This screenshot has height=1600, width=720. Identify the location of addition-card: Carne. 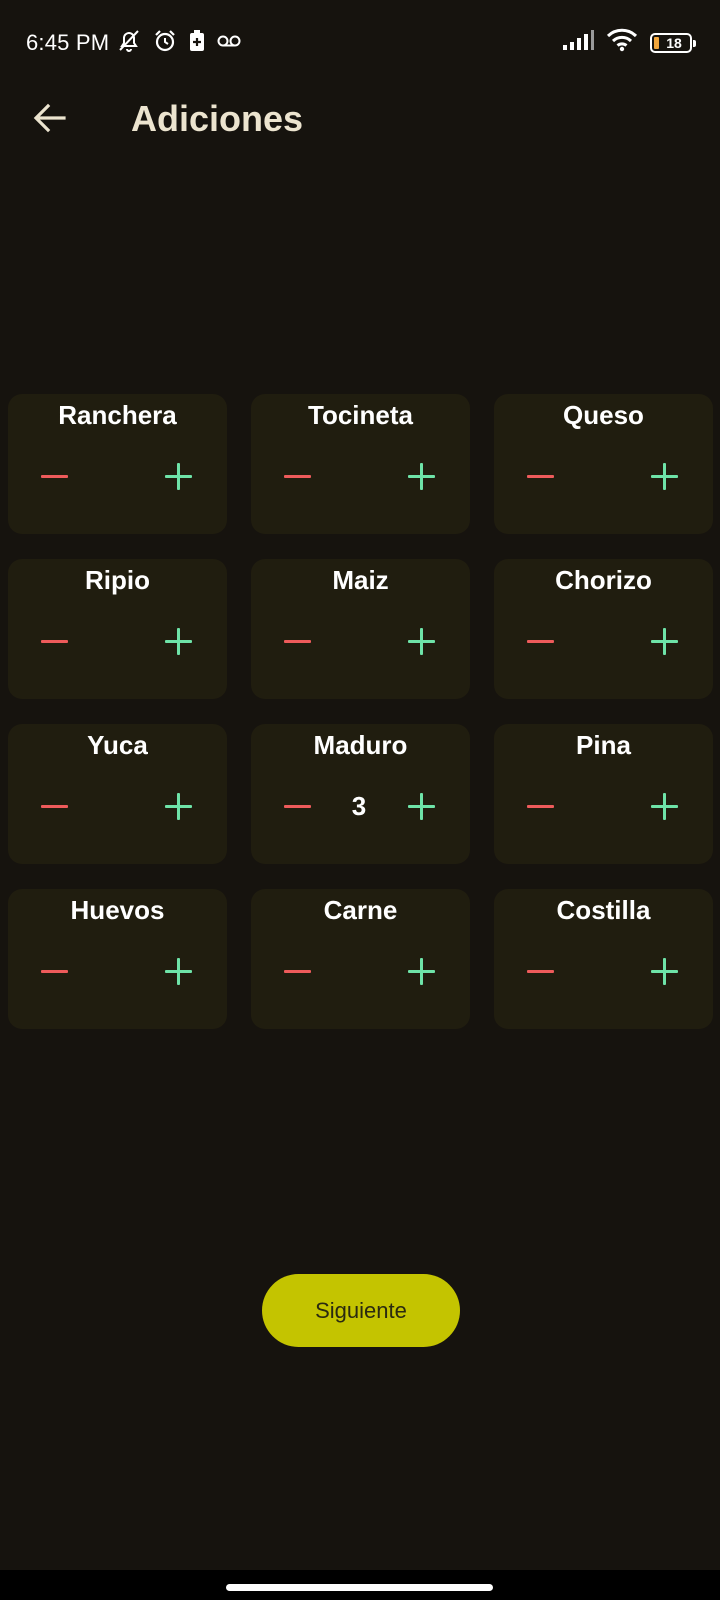
(360, 959).